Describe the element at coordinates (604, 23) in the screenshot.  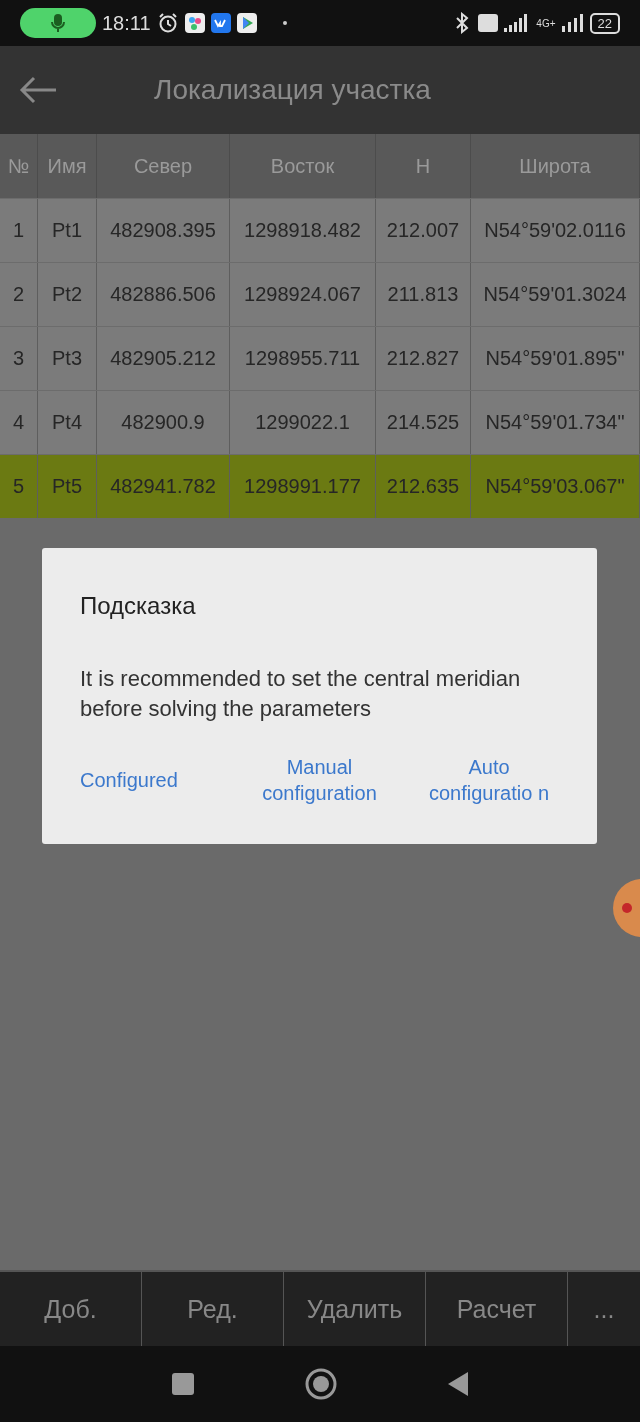
I see `battery-level: 22` at that location.